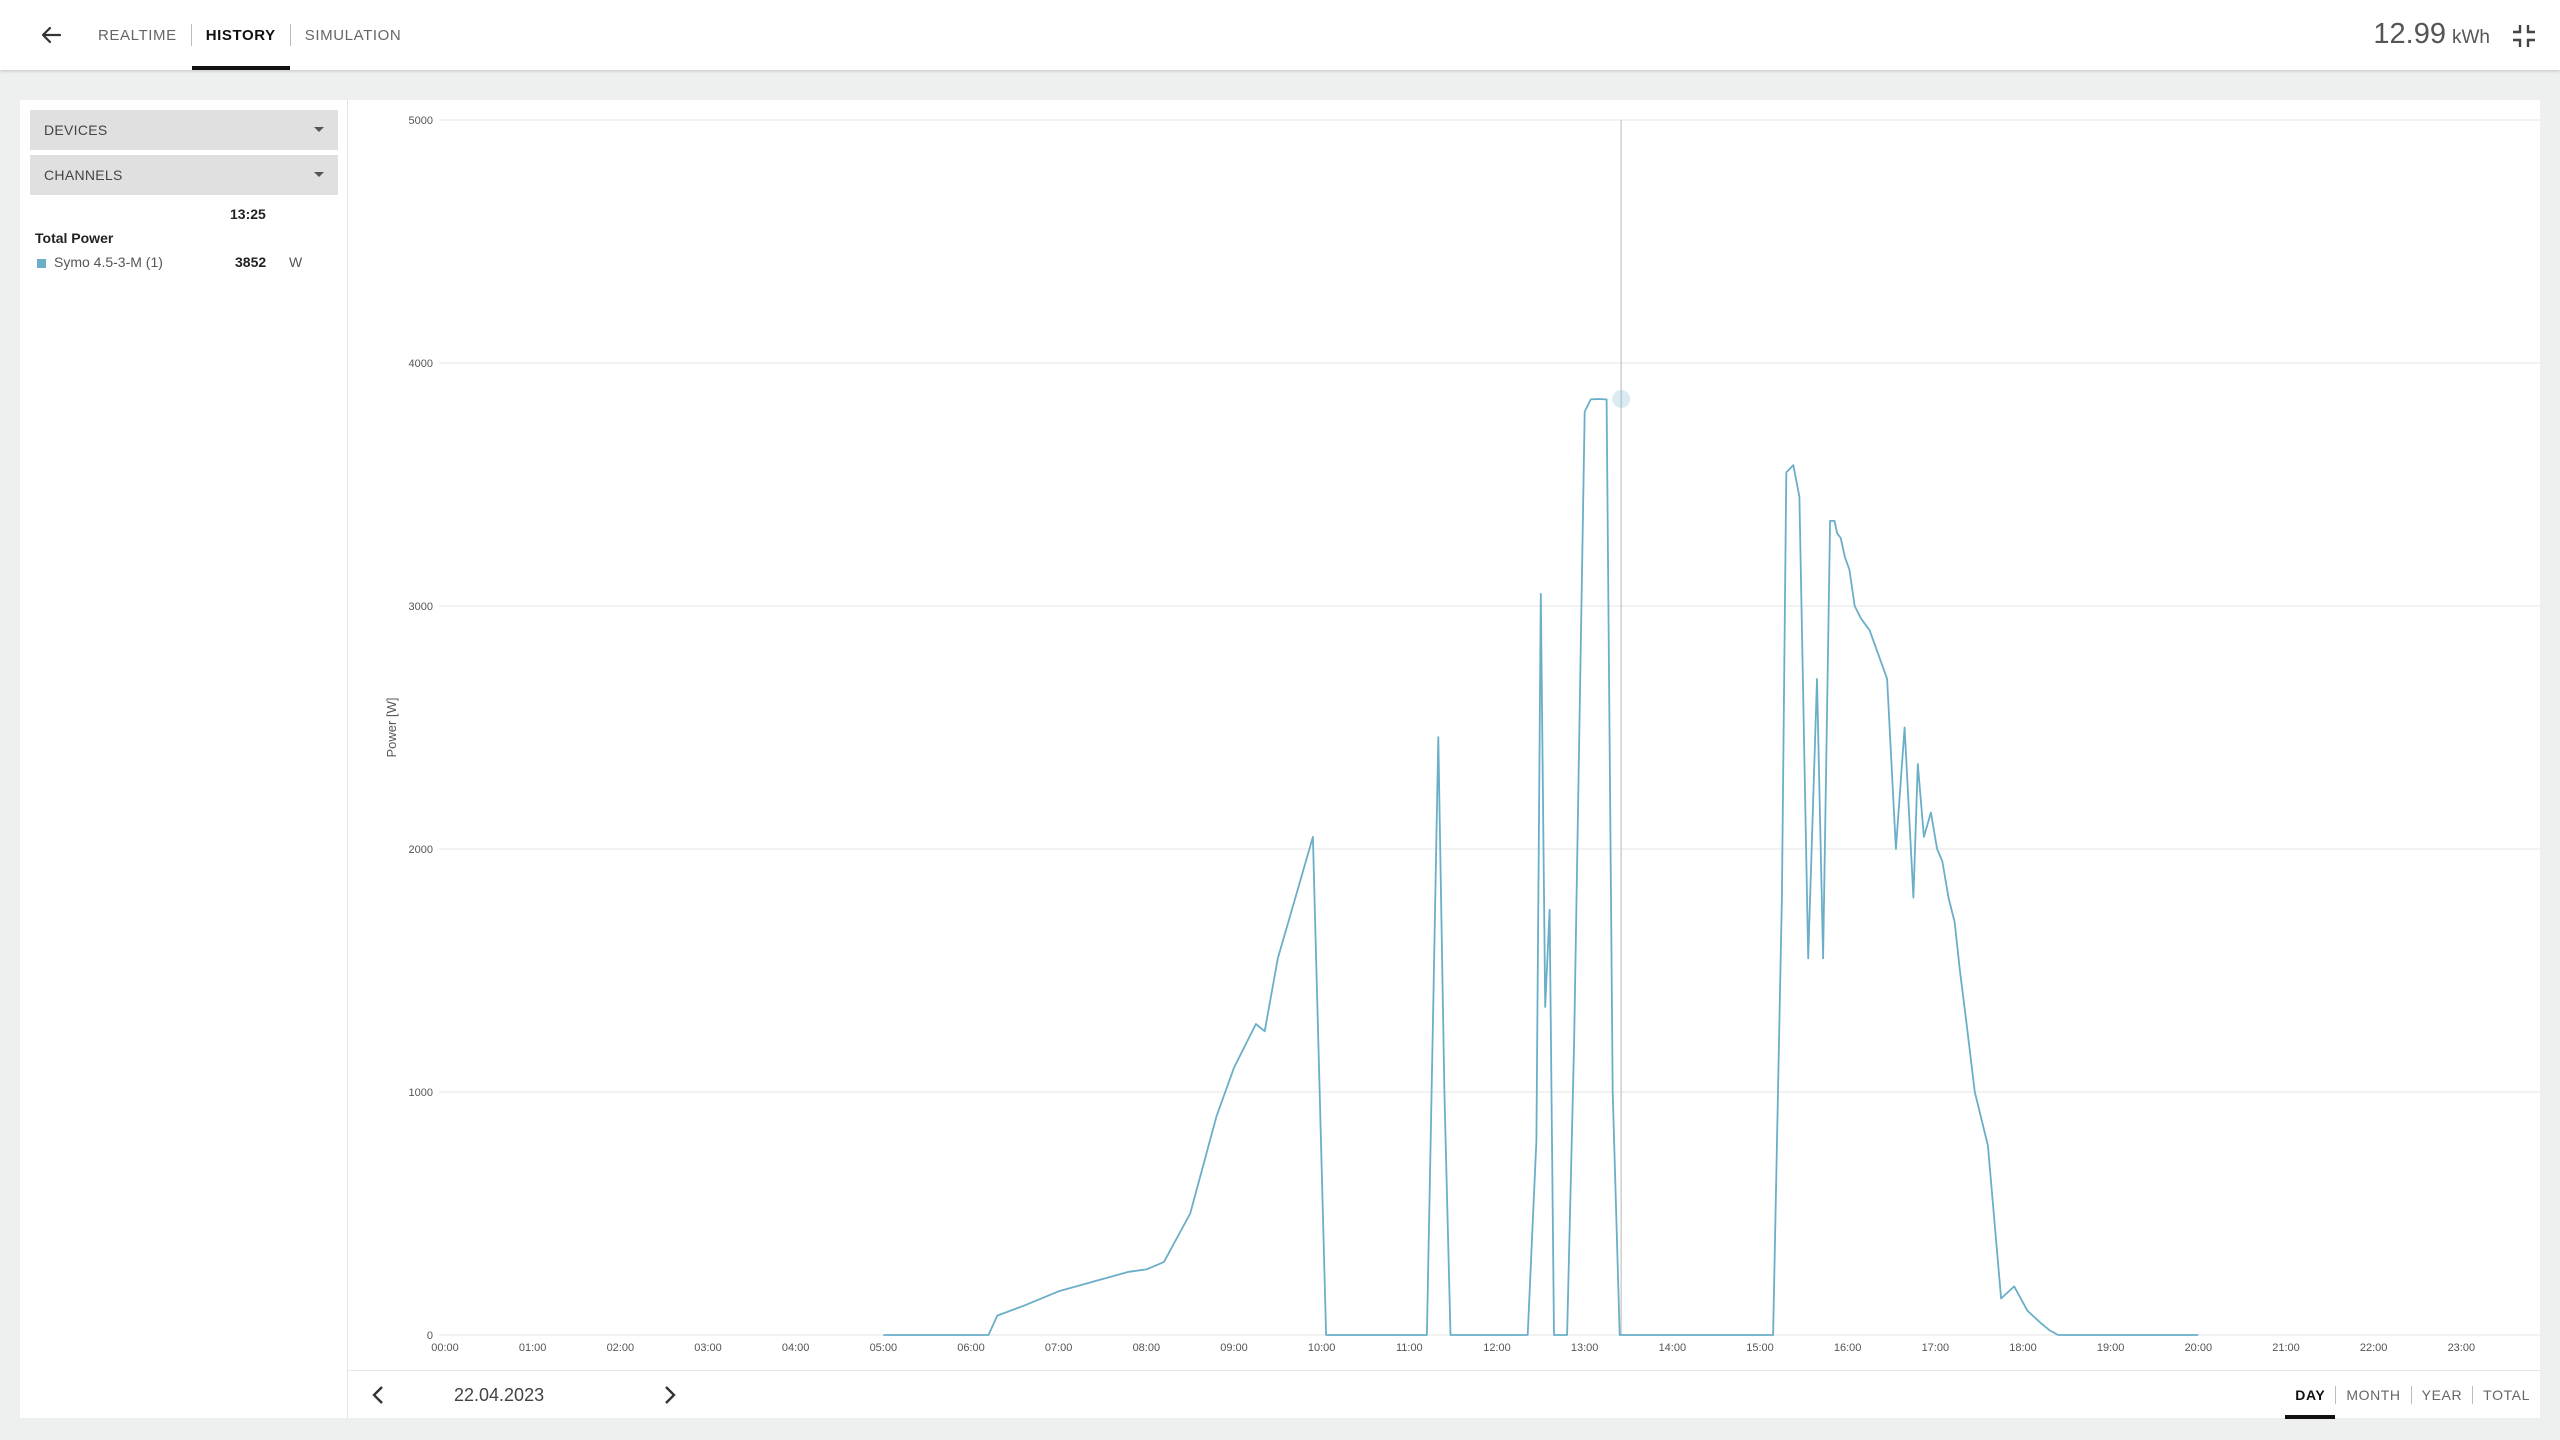  What do you see at coordinates (240, 35) in the screenshot?
I see `tab-history: HISTORY` at bounding box center [240, 35].